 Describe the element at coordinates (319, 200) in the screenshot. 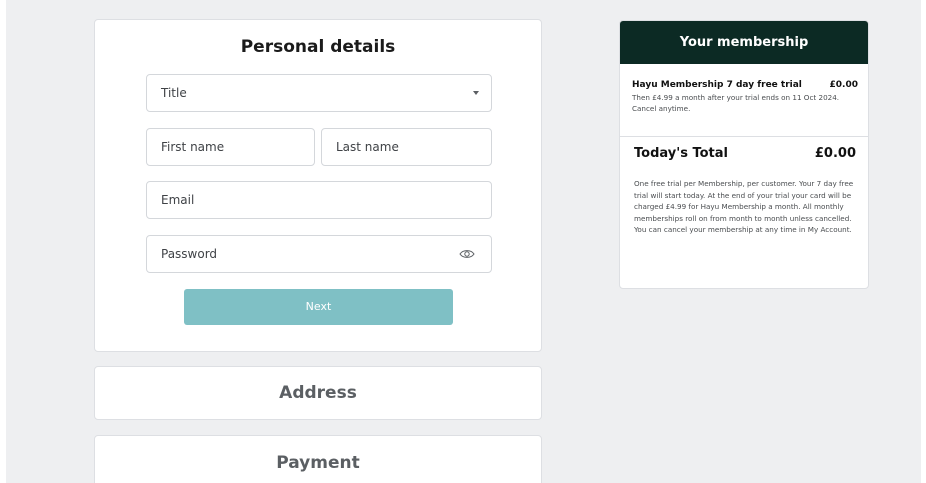

I see `email-input: Email` at that location.